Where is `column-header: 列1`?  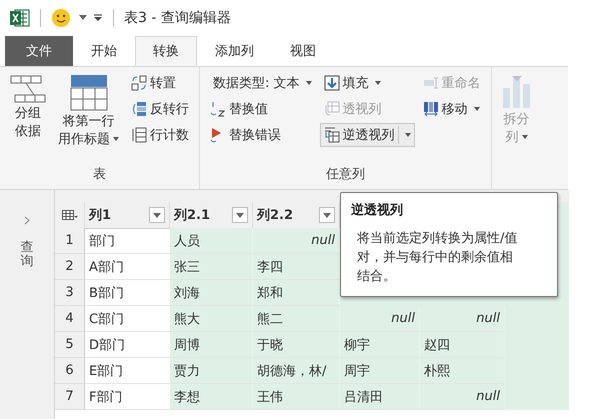 column-header: 列1 is located at coordinates (127, 215).